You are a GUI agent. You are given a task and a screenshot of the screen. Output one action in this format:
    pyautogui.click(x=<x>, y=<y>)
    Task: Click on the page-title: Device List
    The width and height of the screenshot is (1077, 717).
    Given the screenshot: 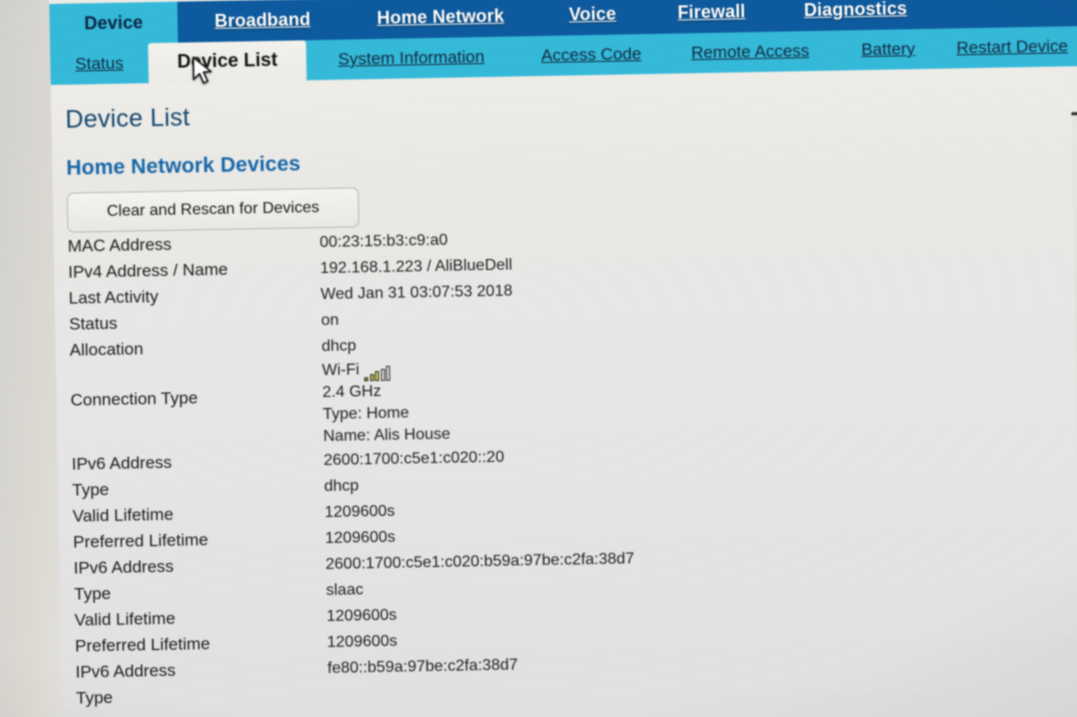 What is the action you would take?
    pyautogui.click(x=128, y=118)
    